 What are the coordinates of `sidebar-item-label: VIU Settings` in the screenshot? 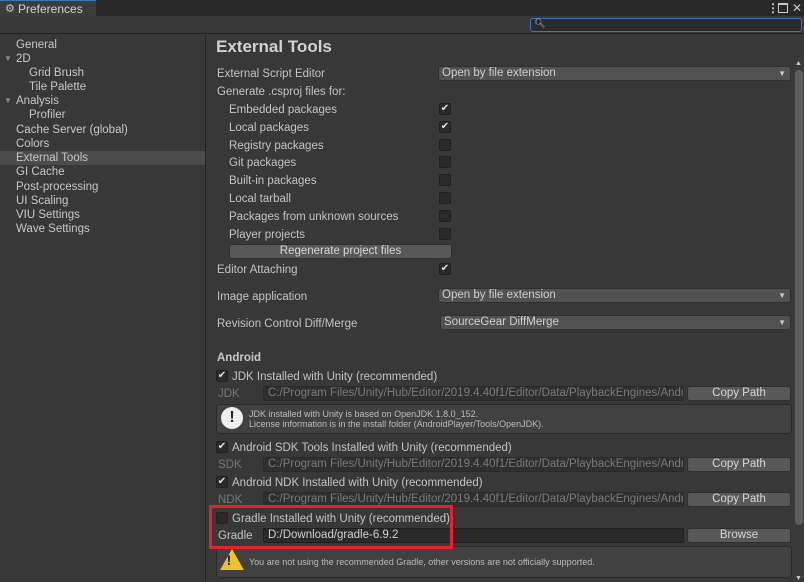 It's located at (48, 215).